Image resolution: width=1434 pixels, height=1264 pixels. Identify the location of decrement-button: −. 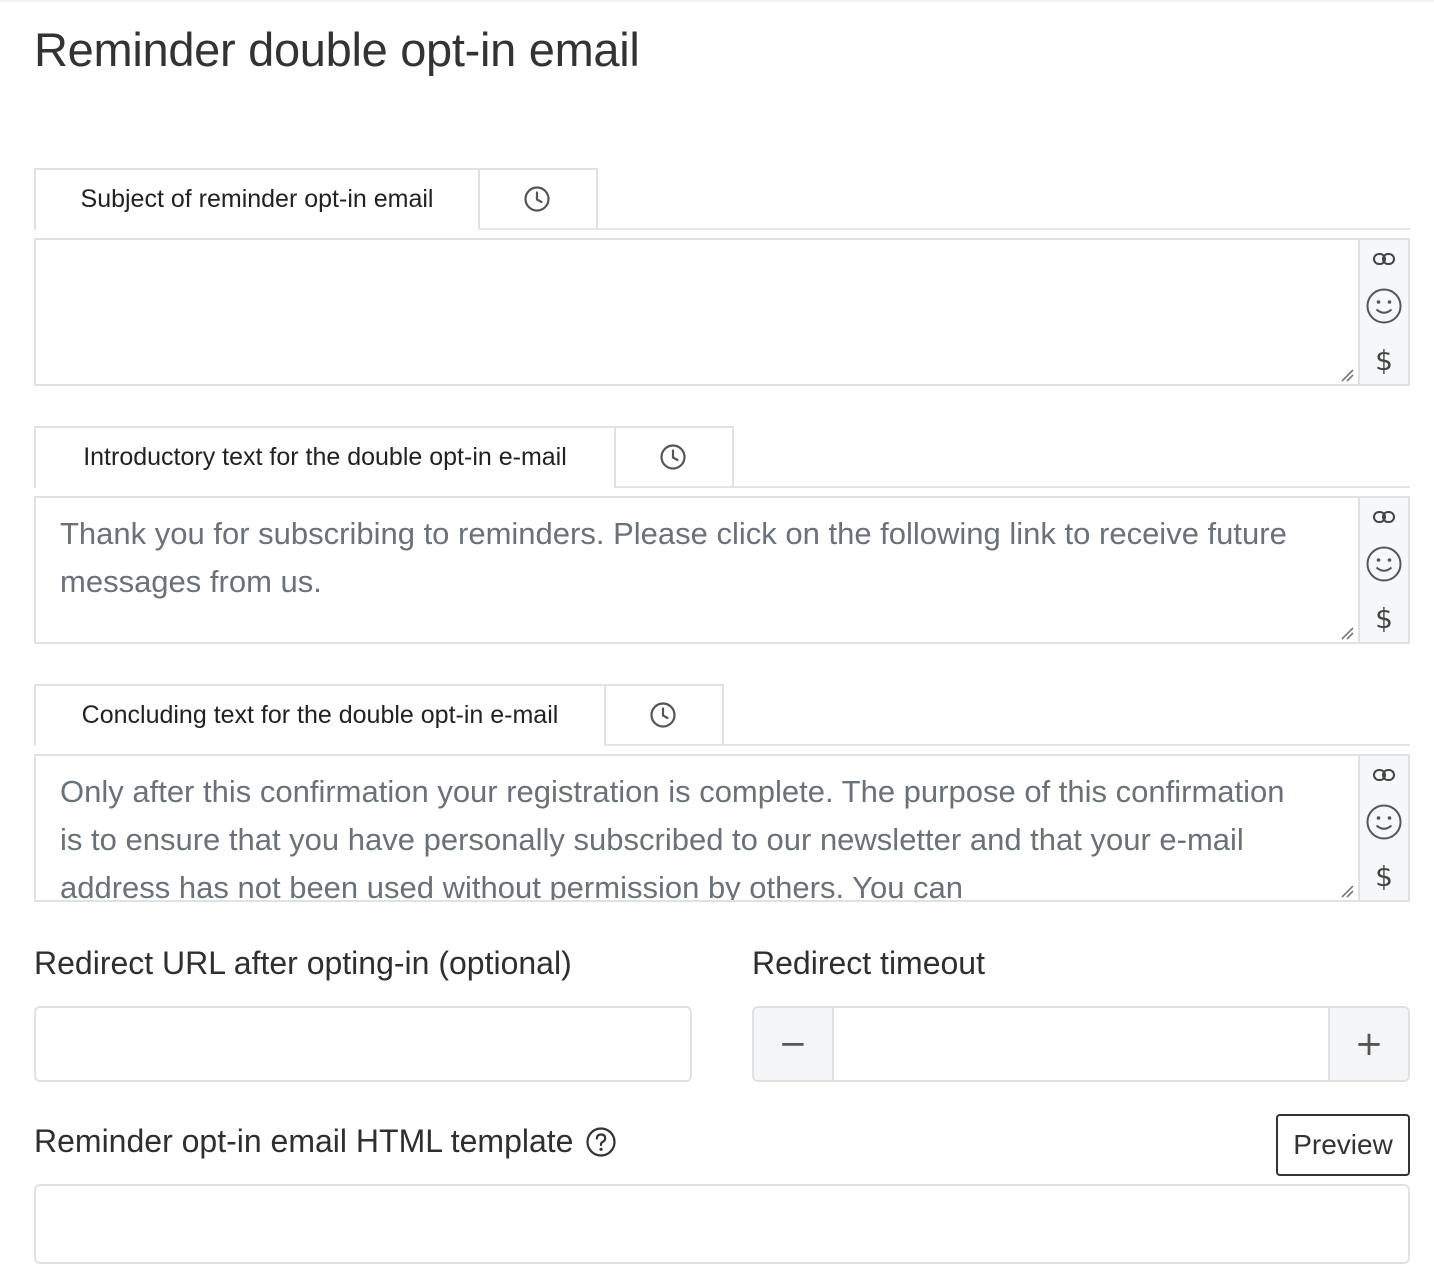
(793, 1044).